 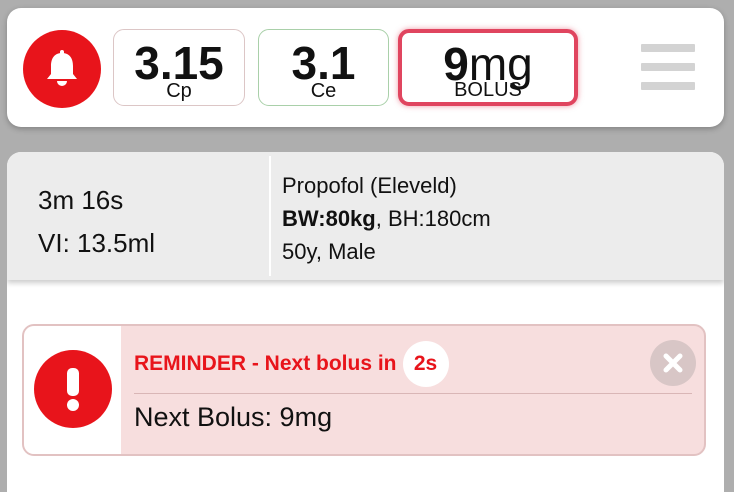 I want to click on reminder-separator, so click(x=413, y=393).